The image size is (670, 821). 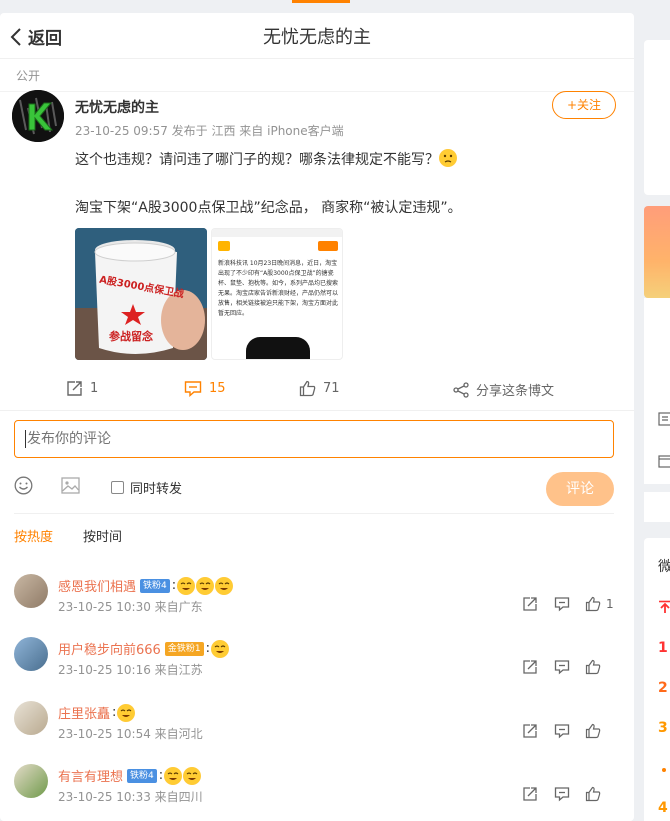 I want to click on repost-count: 1, so click(x=94, y=388).